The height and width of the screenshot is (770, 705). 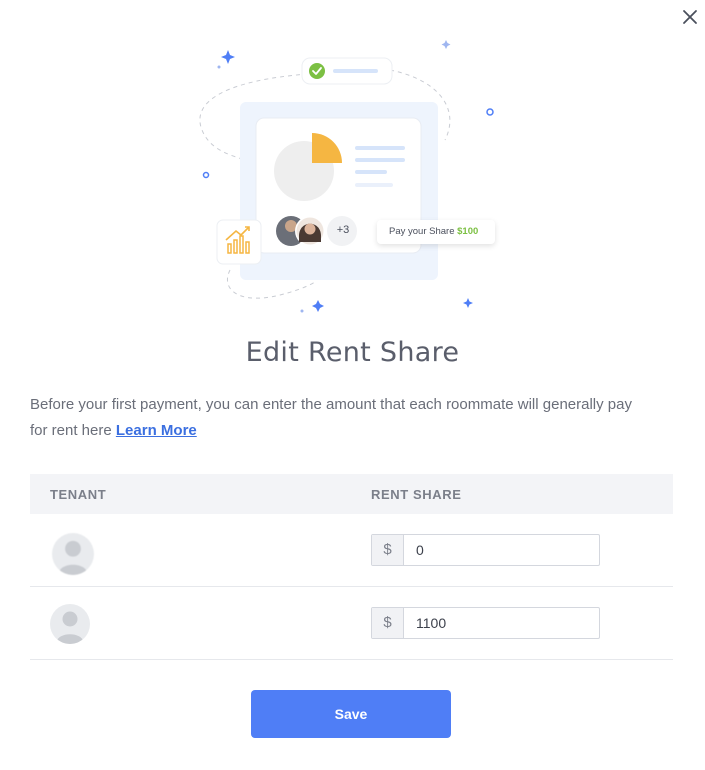 What do you see at coordinates (156, 430) in the screenshot?
I see `learn-more-link: Learn More` at bounding box center [156, 430].